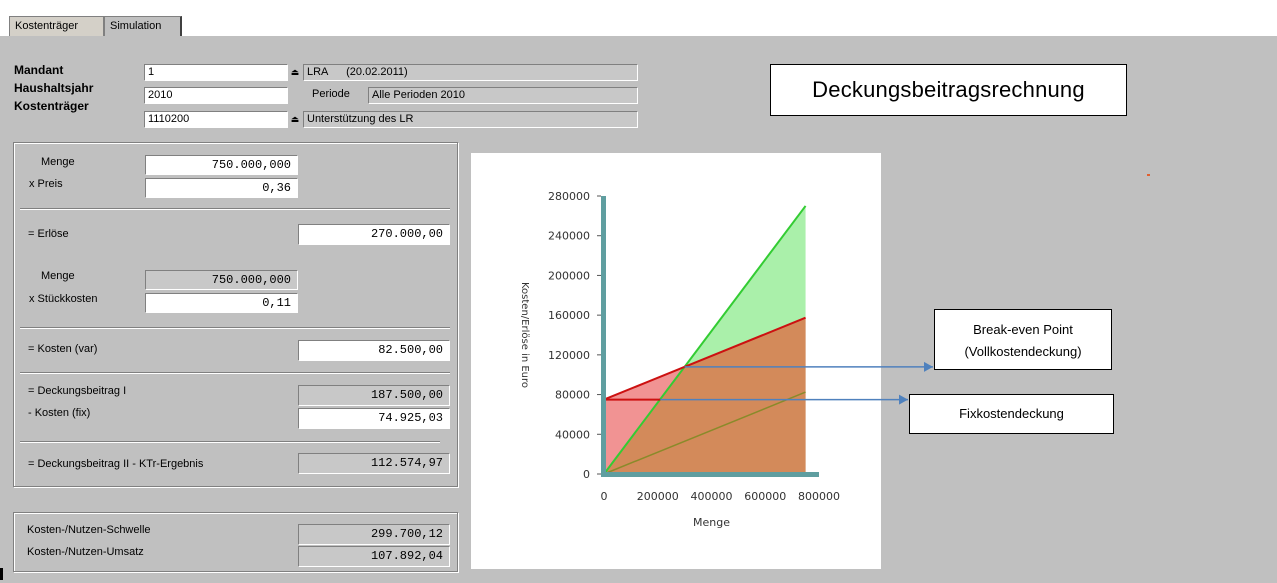  What do you see at coordinates (1023, 339) in the screenshot?
I see `break-even-annotation: Break-even Point (Vollkostendeckung)` at bounding box center [1023, 339].